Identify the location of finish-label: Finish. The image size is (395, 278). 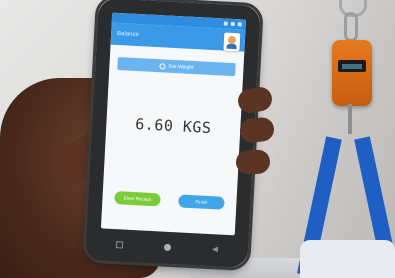
(201, 202).